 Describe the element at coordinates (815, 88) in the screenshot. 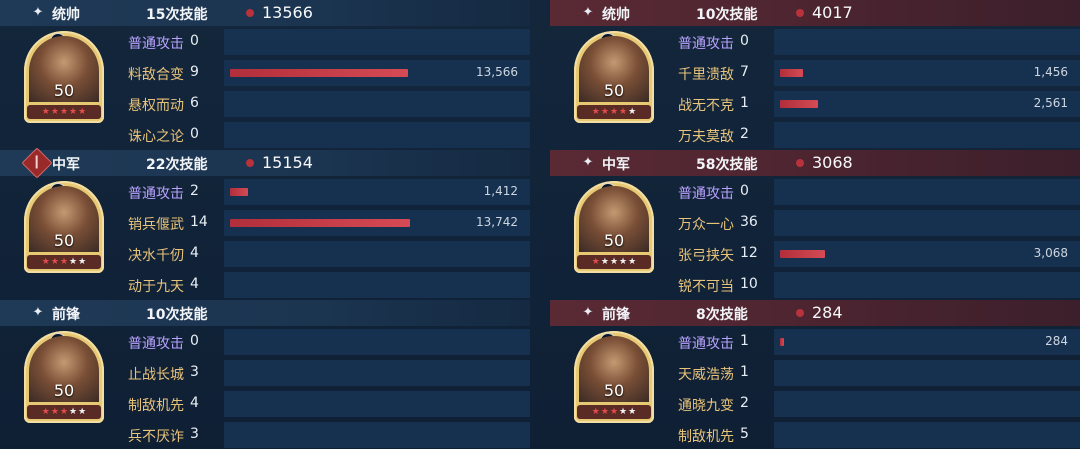

I see `panel-body: ⛨50★★★★★普通攻击0千里溃敌71,456战无不克12,561万夫莫敌2` at that location.